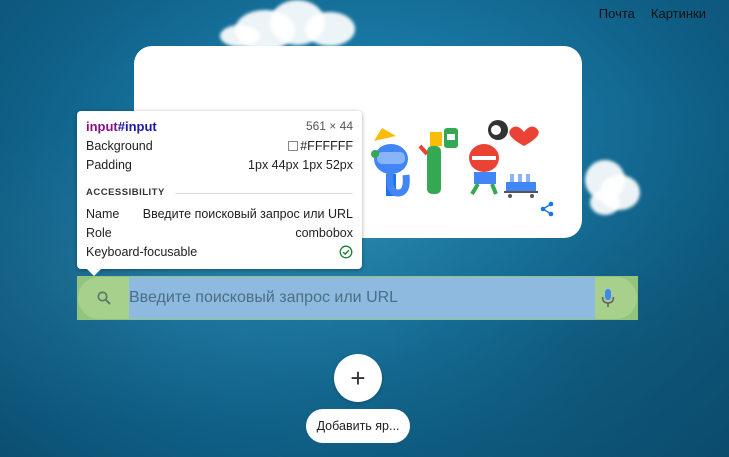 The height and width of the screenshot is (457, 729). Describe the element at coordinates (219, 233) in the screenshot. I see `role-row: Role combobox` at that location.